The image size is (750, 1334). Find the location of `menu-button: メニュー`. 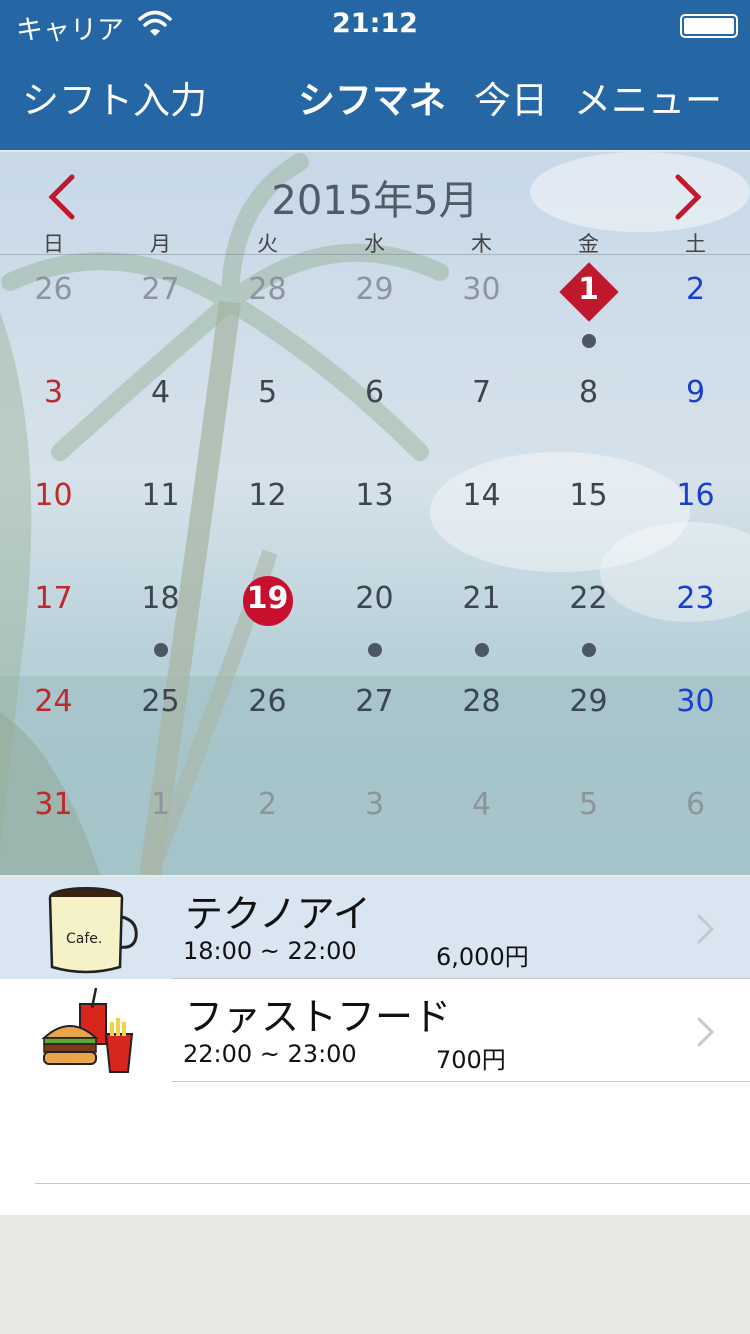

menu-button: メニュー is located at coordinates (648, 97).